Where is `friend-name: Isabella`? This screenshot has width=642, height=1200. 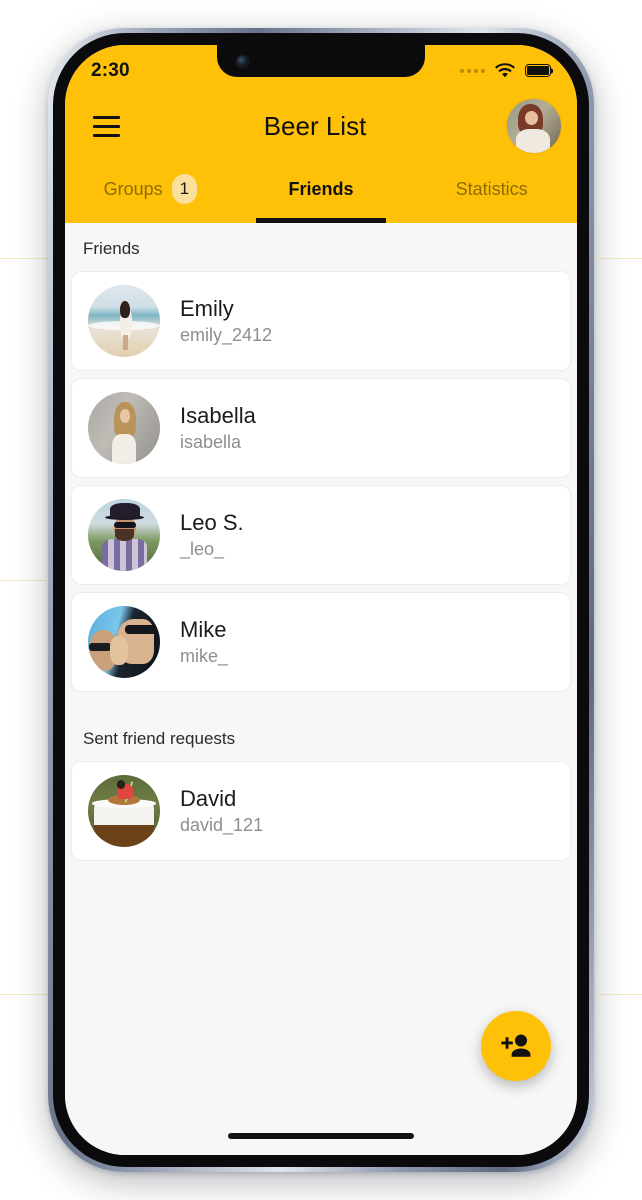 friend-name: Isabella is located at coordinates (218, 415).